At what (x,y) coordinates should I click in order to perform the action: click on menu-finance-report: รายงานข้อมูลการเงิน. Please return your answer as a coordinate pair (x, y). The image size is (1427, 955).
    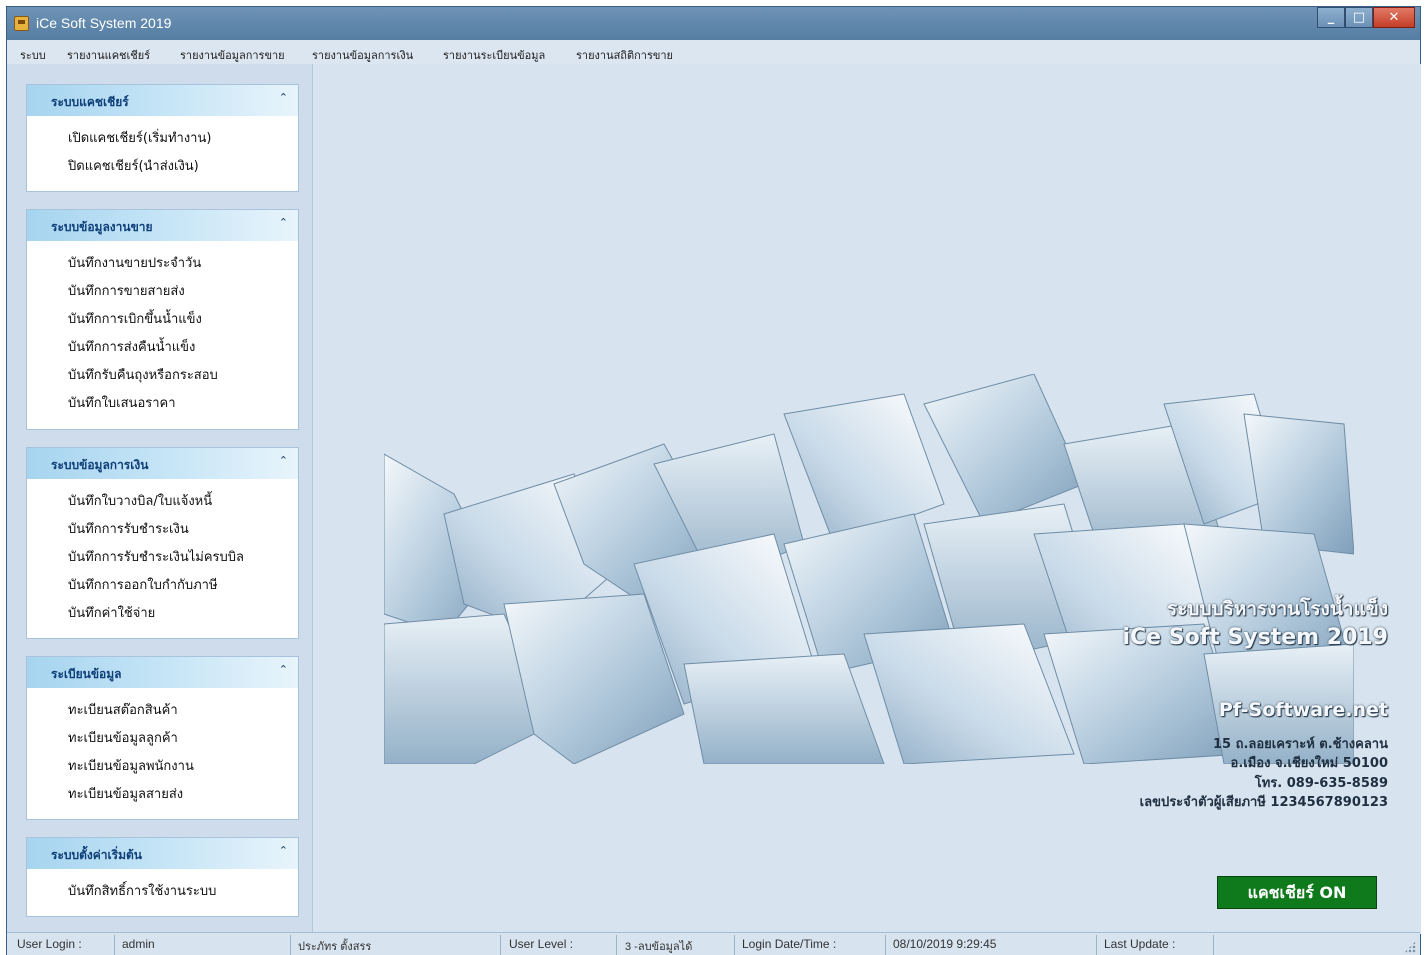
    Looking at the image, I should click on (362, 55).